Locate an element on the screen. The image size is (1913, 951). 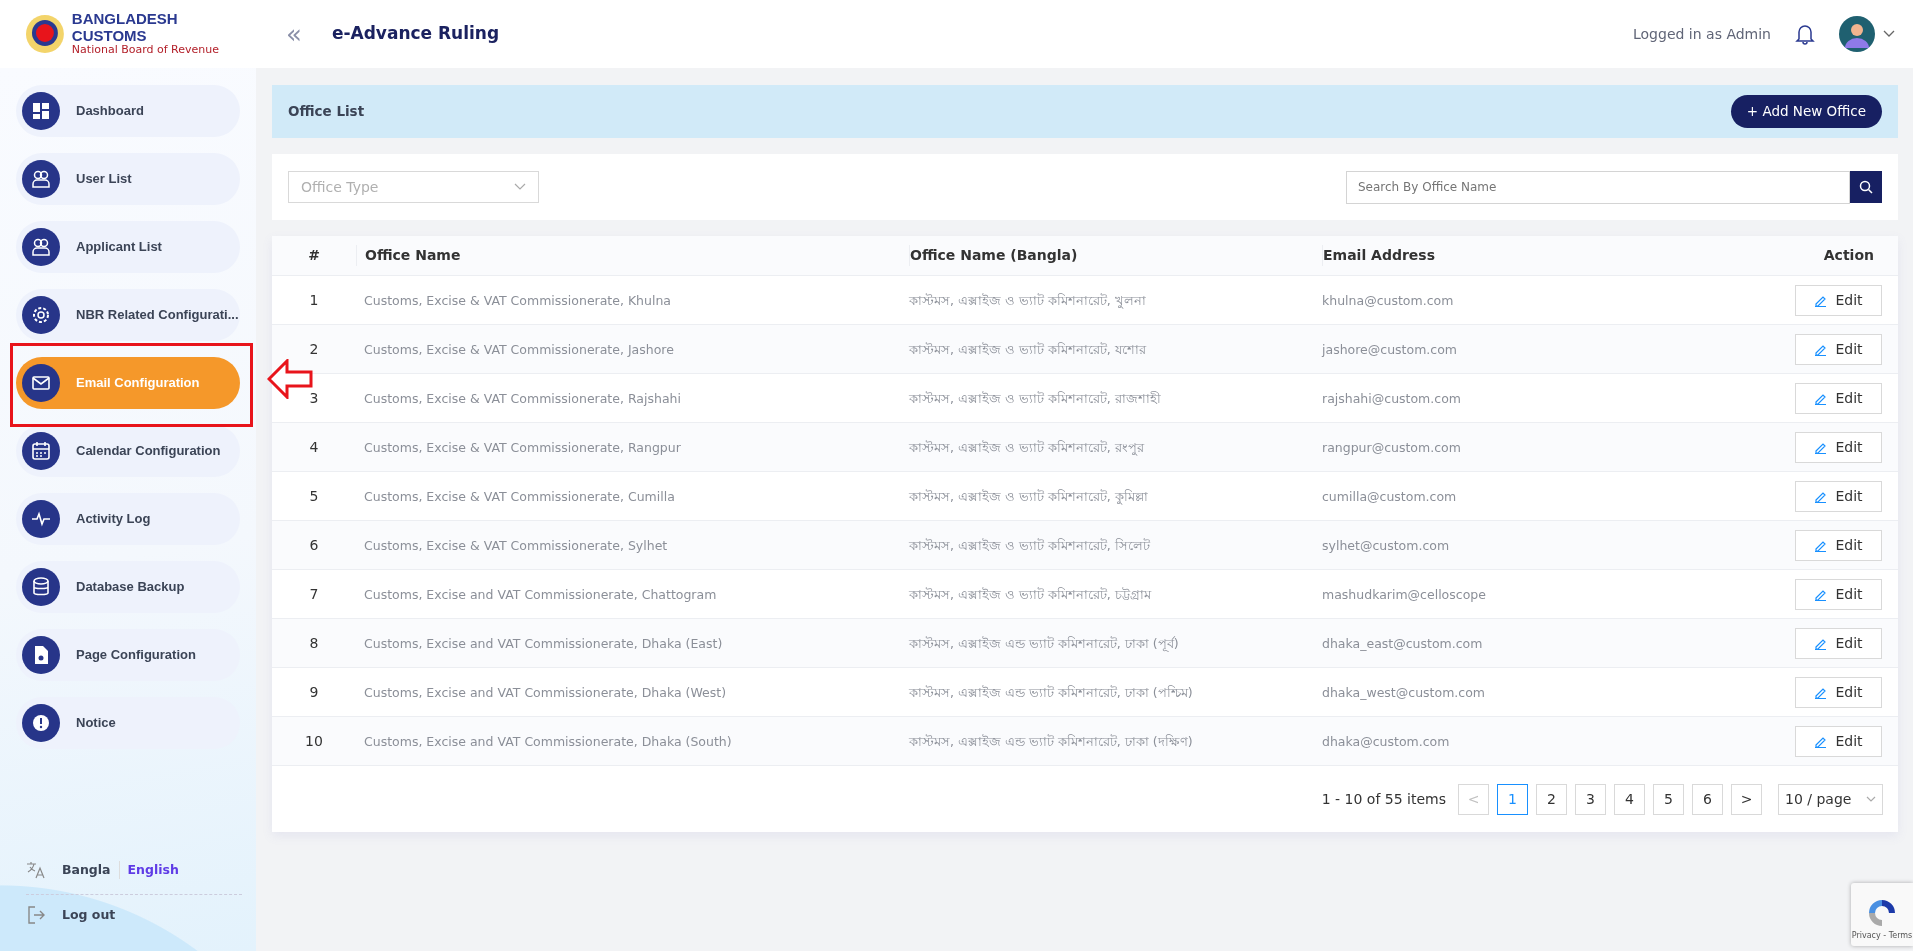
page-button: 3 is located at coordinates (1590, 799).